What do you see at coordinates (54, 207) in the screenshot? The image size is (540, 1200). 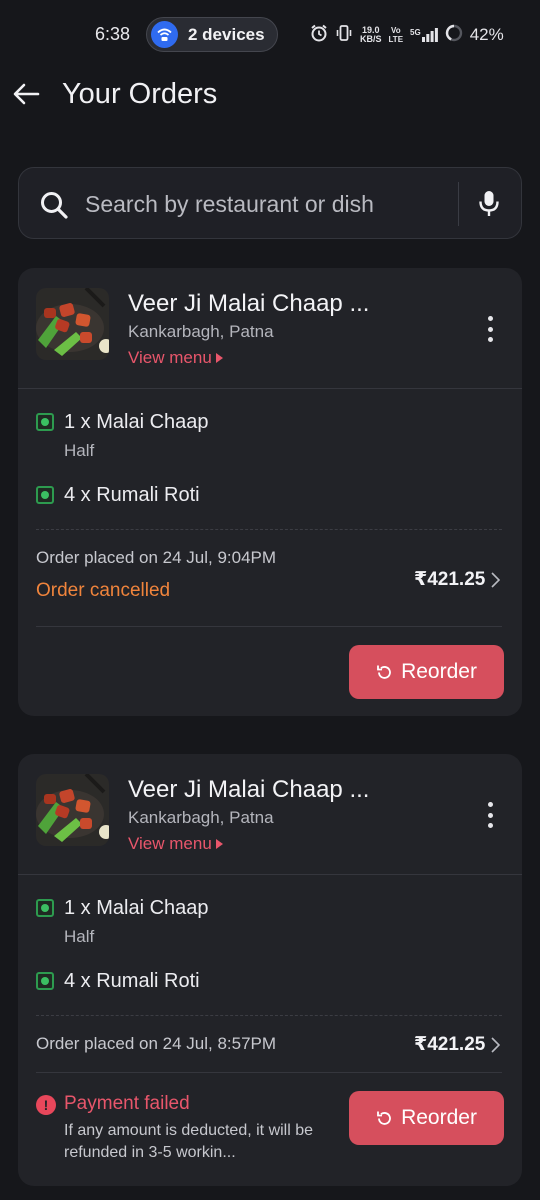 I see `search-icon` at bounding box center [54, 207].